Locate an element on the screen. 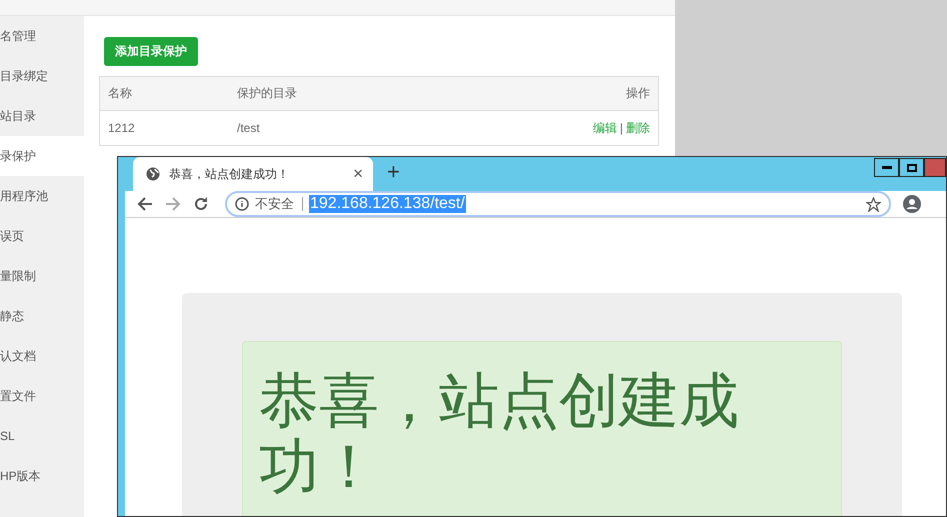 The image size is (947, 517). sidebar-item: SL is located at coordinates (42, 436).